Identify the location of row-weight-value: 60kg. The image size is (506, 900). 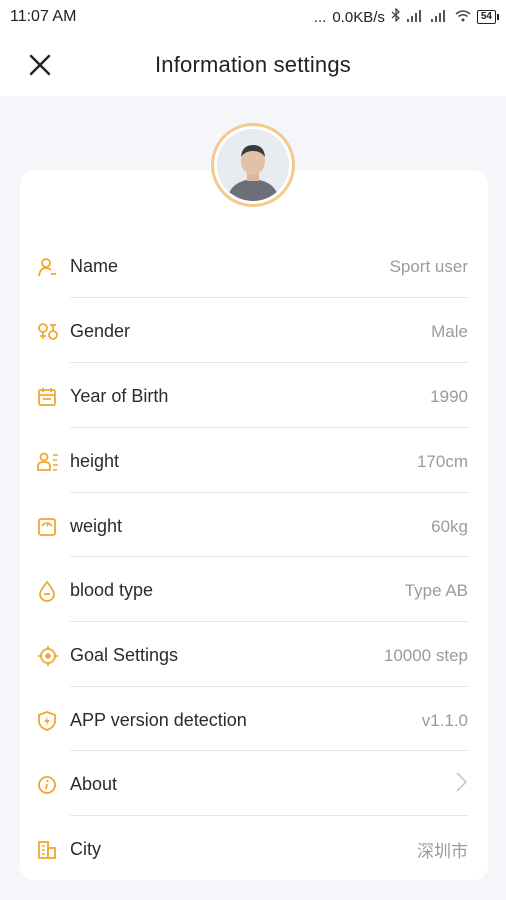
(449, 526).